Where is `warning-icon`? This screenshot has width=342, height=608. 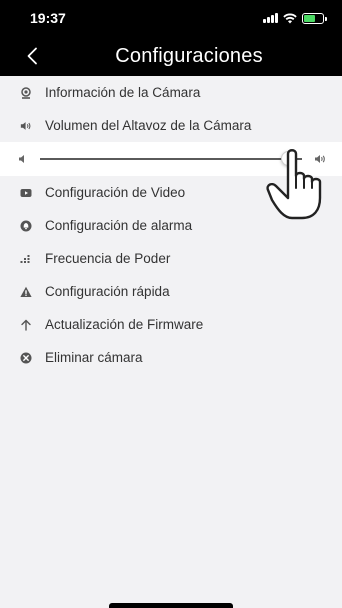
warning-icon is located at coordinates (26, 292).